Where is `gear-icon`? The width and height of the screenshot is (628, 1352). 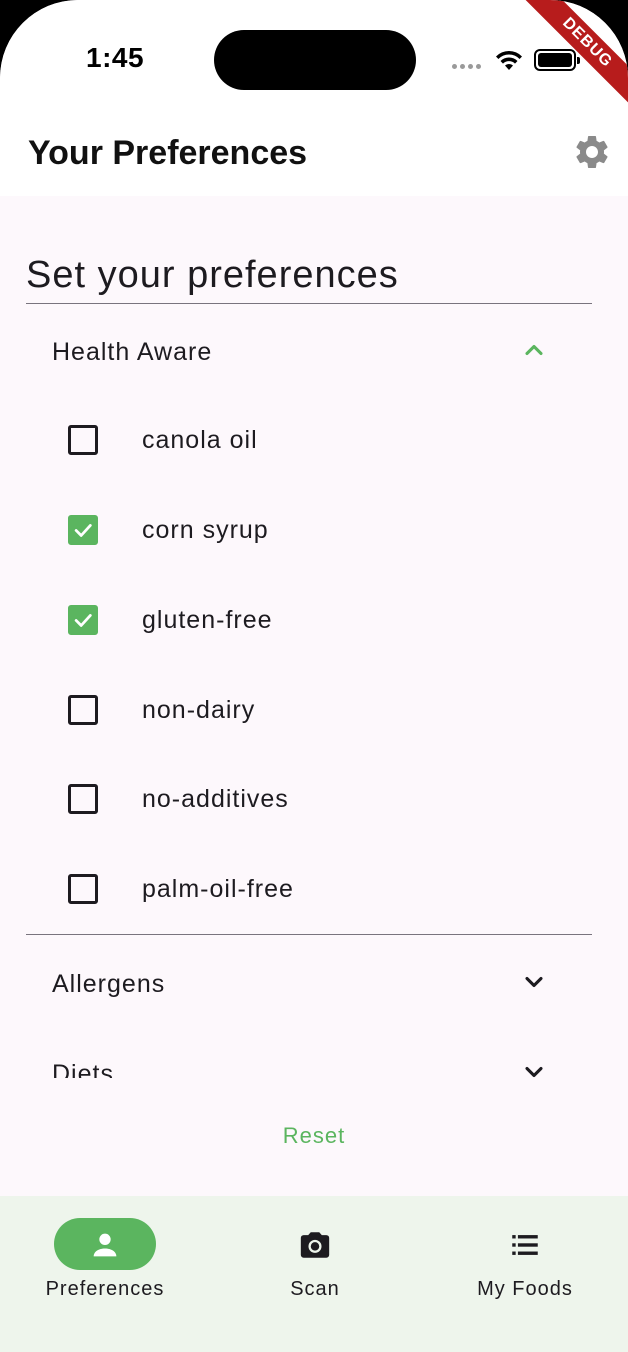
gear-icon is located at coordinates (592, 152).